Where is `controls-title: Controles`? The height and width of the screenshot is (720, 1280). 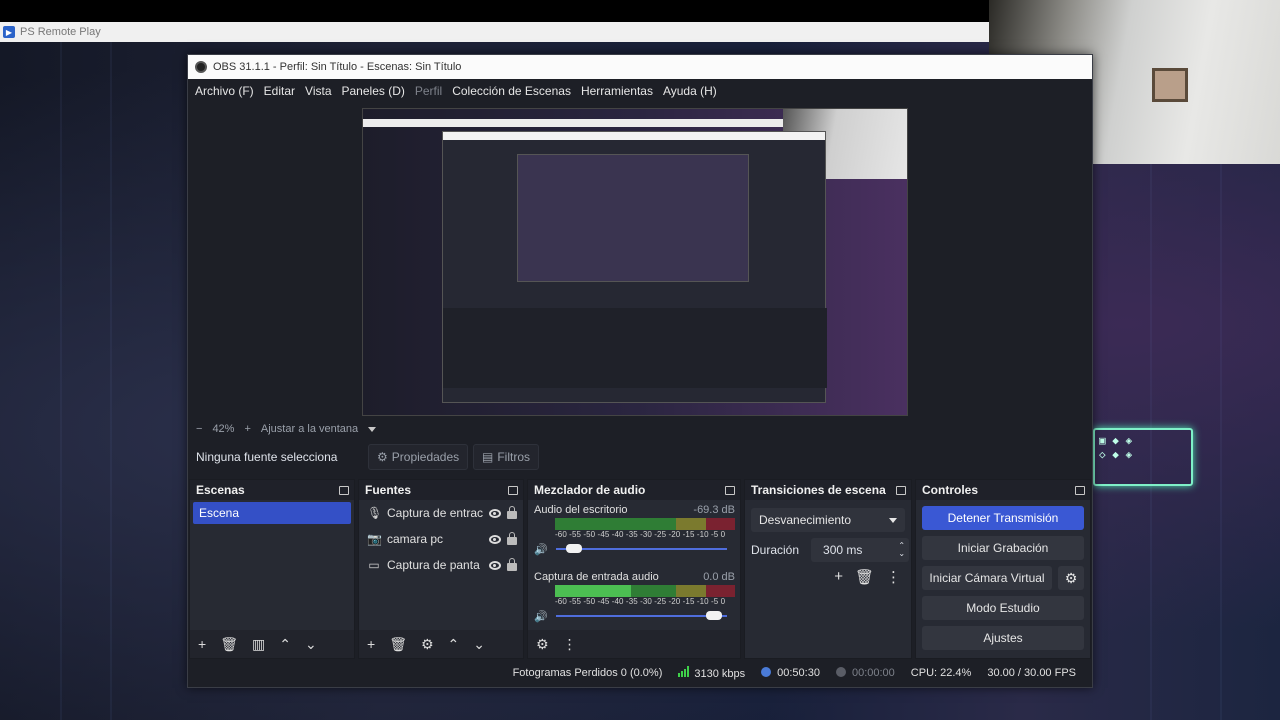 controls-title: Controles is located at coordinates (950, 490).